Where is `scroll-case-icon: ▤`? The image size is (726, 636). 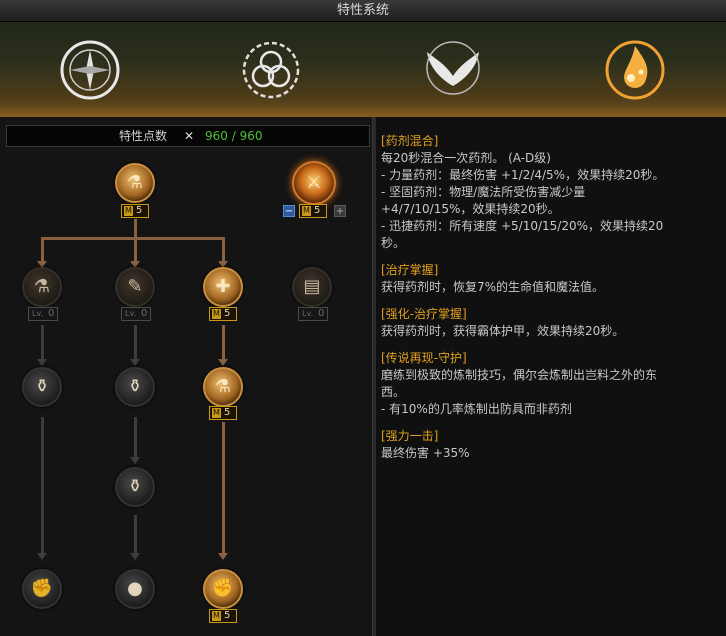
scroll-case-icon: ▤ is located at coordinates (312, 286).